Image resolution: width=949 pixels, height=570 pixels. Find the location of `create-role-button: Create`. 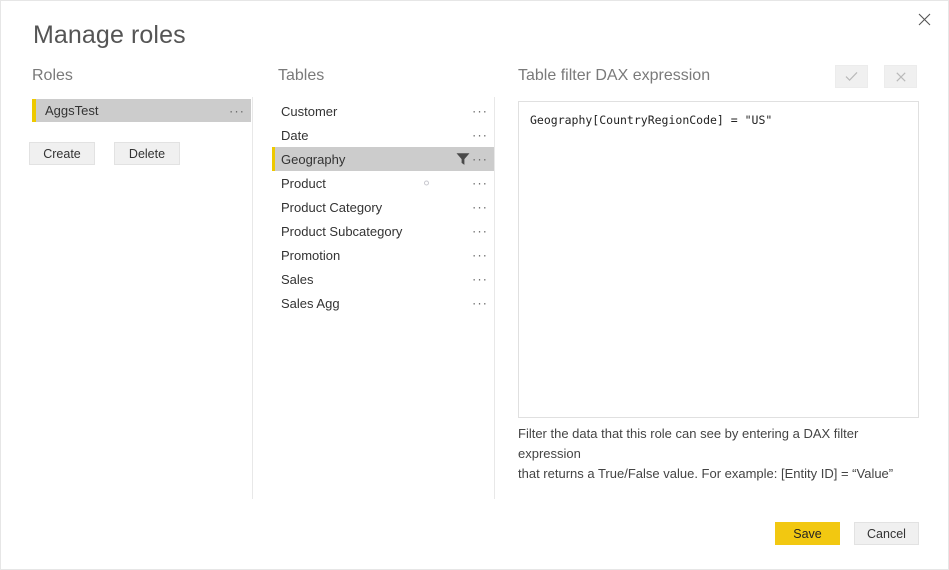

create-role-button: Create is located at coordinates (62, 153).